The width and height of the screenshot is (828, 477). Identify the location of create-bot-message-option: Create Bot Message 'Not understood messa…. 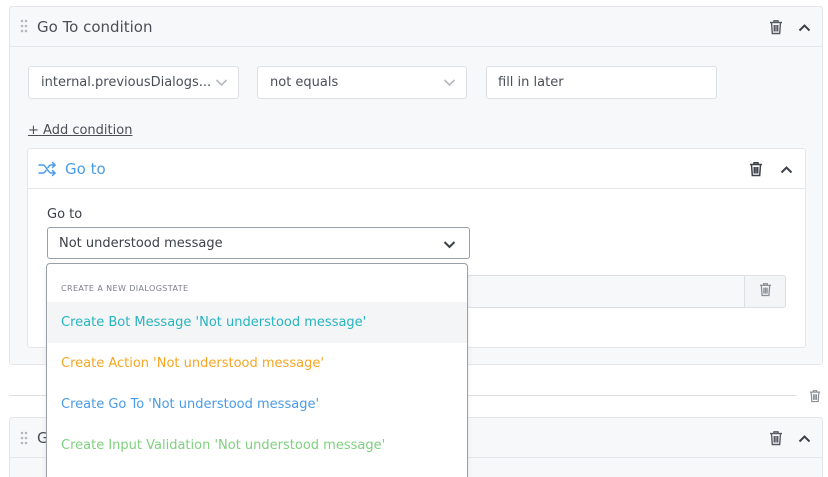
(257, 322).